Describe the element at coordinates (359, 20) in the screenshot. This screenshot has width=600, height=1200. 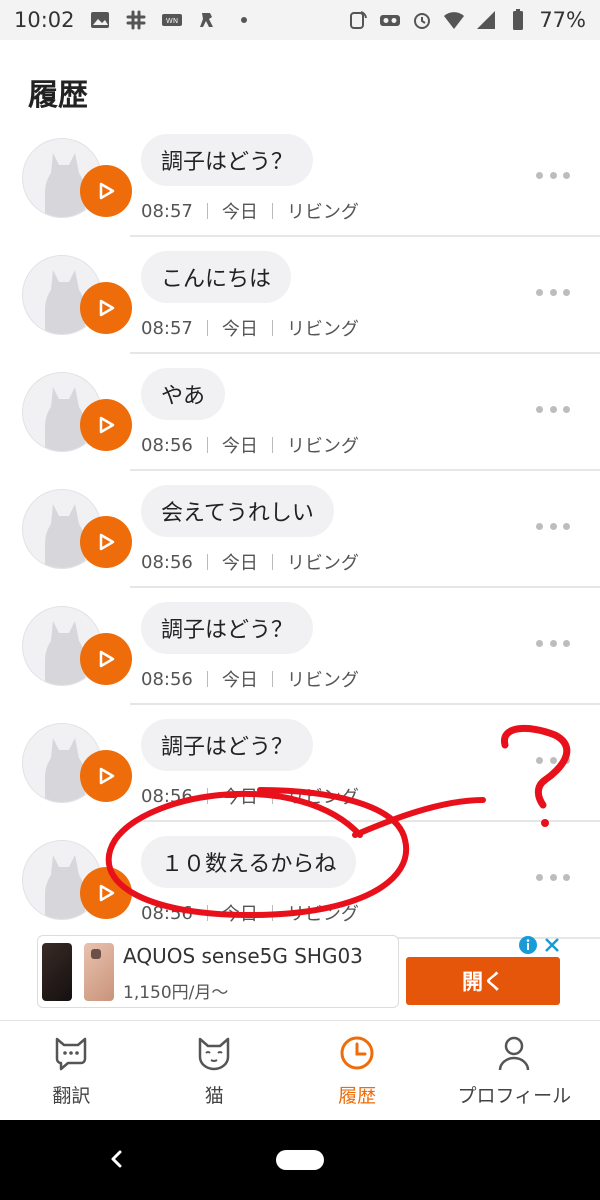
I see `nfc-icon` at that location.